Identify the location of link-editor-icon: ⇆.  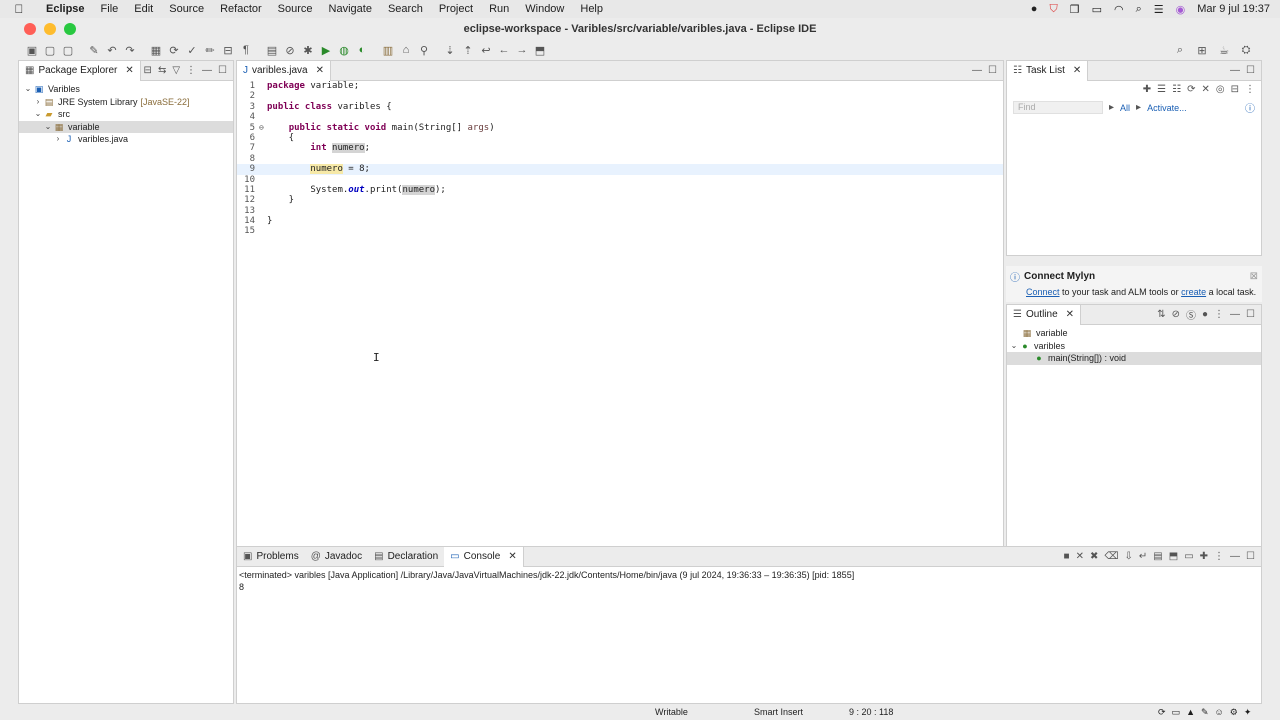
(162, 70).